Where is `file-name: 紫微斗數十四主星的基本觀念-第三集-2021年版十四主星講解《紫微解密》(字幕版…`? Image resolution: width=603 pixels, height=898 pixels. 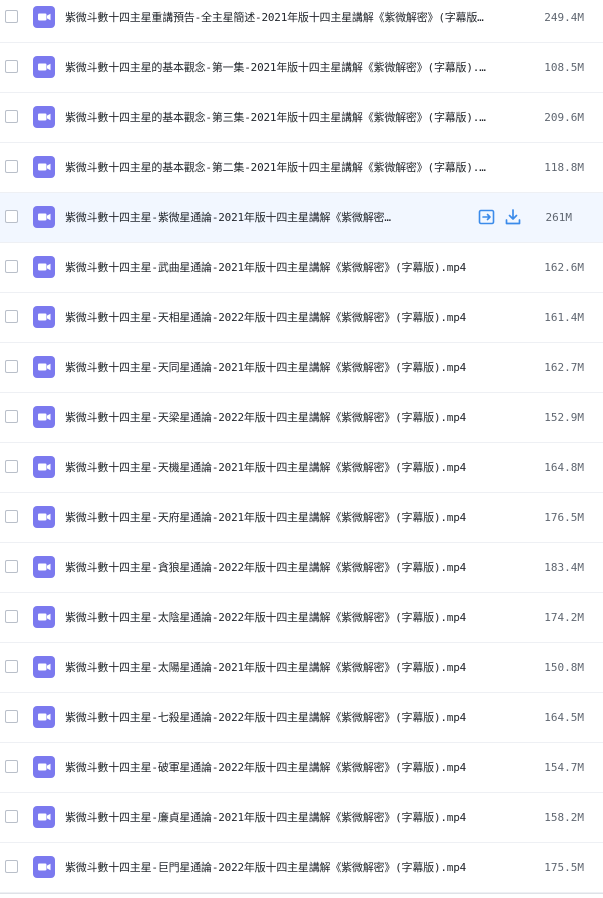
file-name: 紫微斗數十四主星的基本觀念-第三集-2021年版十四主星講解《紫微解密》(字幕版… is located at coordinates (297, 117).